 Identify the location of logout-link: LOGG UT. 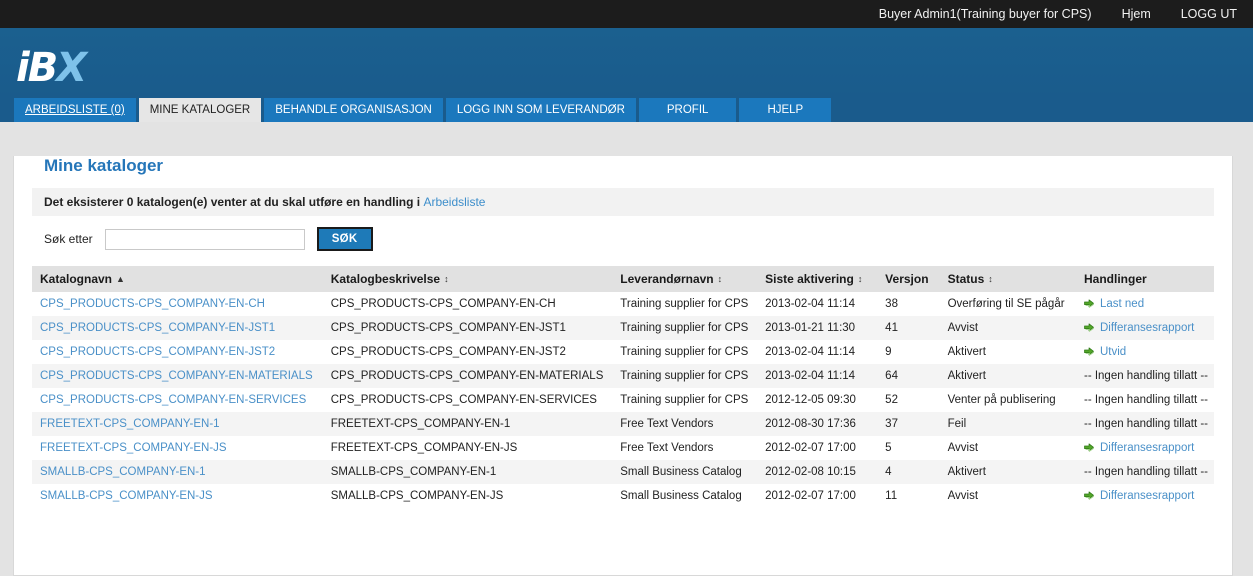
(1209, 14).